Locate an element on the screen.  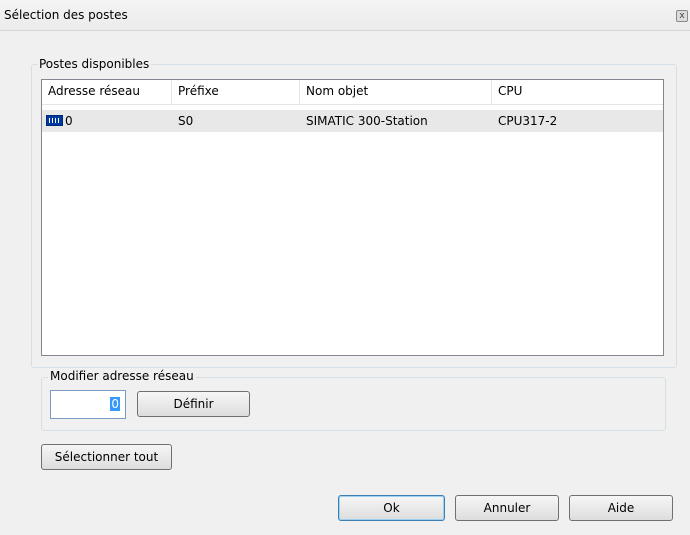
select-all-button: Sélectionner tout is located at coordinates (106, 457).